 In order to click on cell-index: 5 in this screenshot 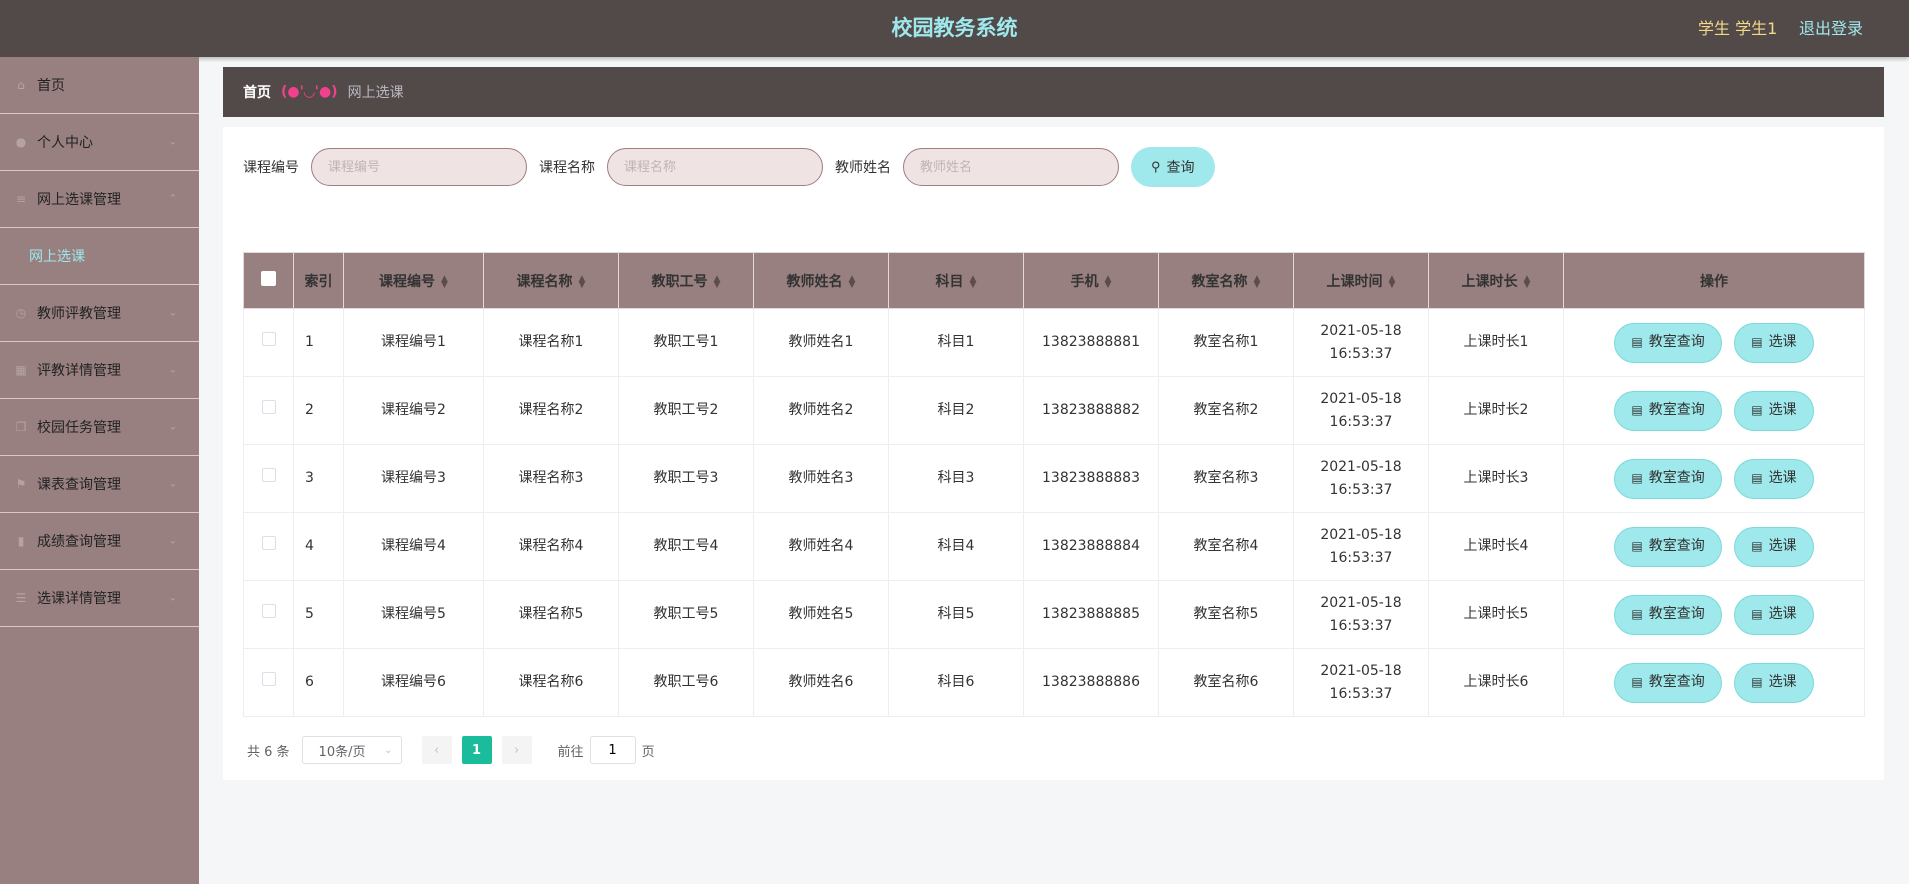, I will do `click(318, 614)`.